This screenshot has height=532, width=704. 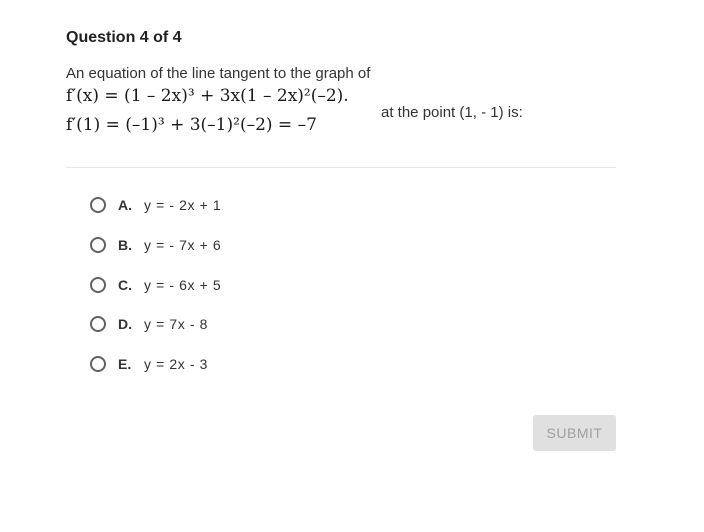 I want to click on choice-letter: B., so click(x=125, y=244).